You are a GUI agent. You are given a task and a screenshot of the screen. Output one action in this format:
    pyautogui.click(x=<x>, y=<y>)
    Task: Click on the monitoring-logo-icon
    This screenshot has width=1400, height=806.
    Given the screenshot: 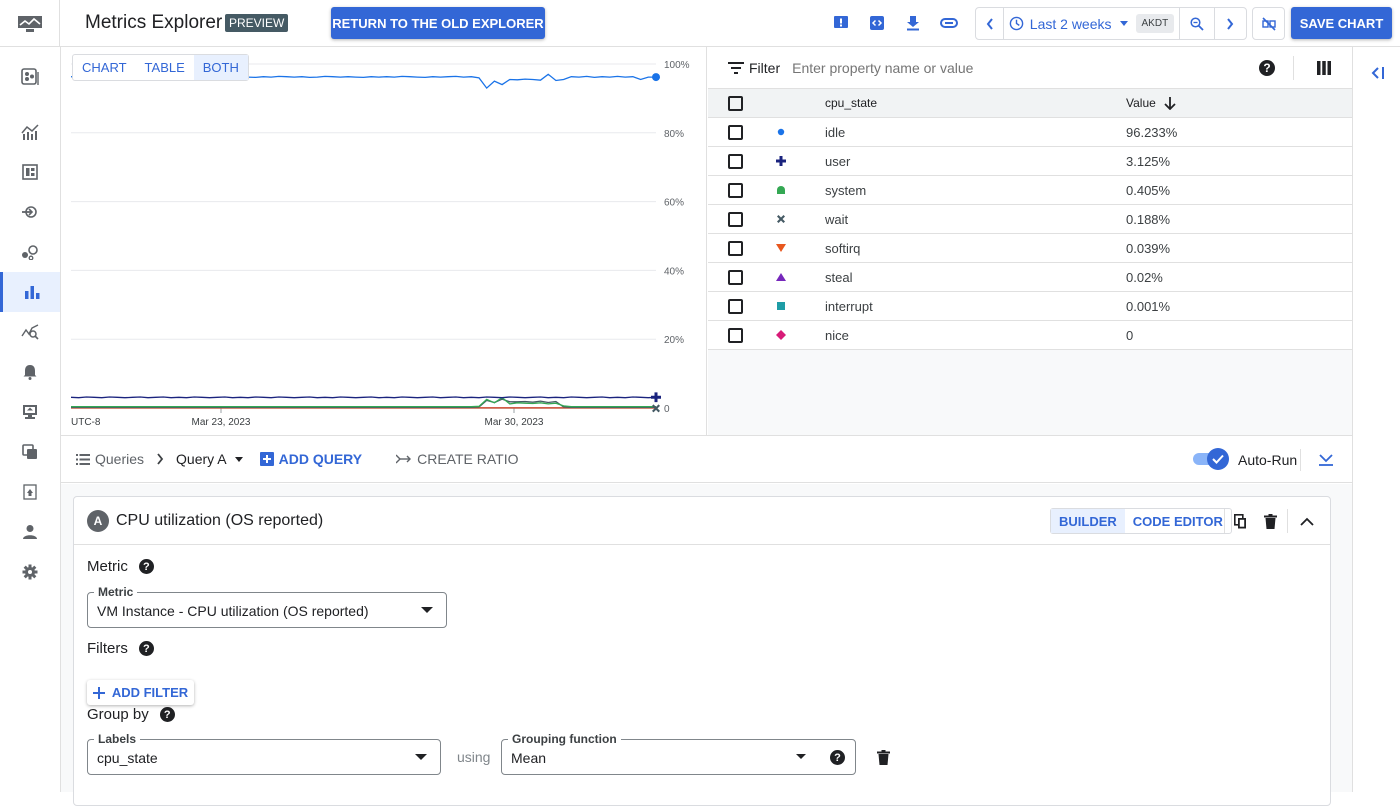 What is the action you would take?
    pyautogui.click(x=30, y=23)
    